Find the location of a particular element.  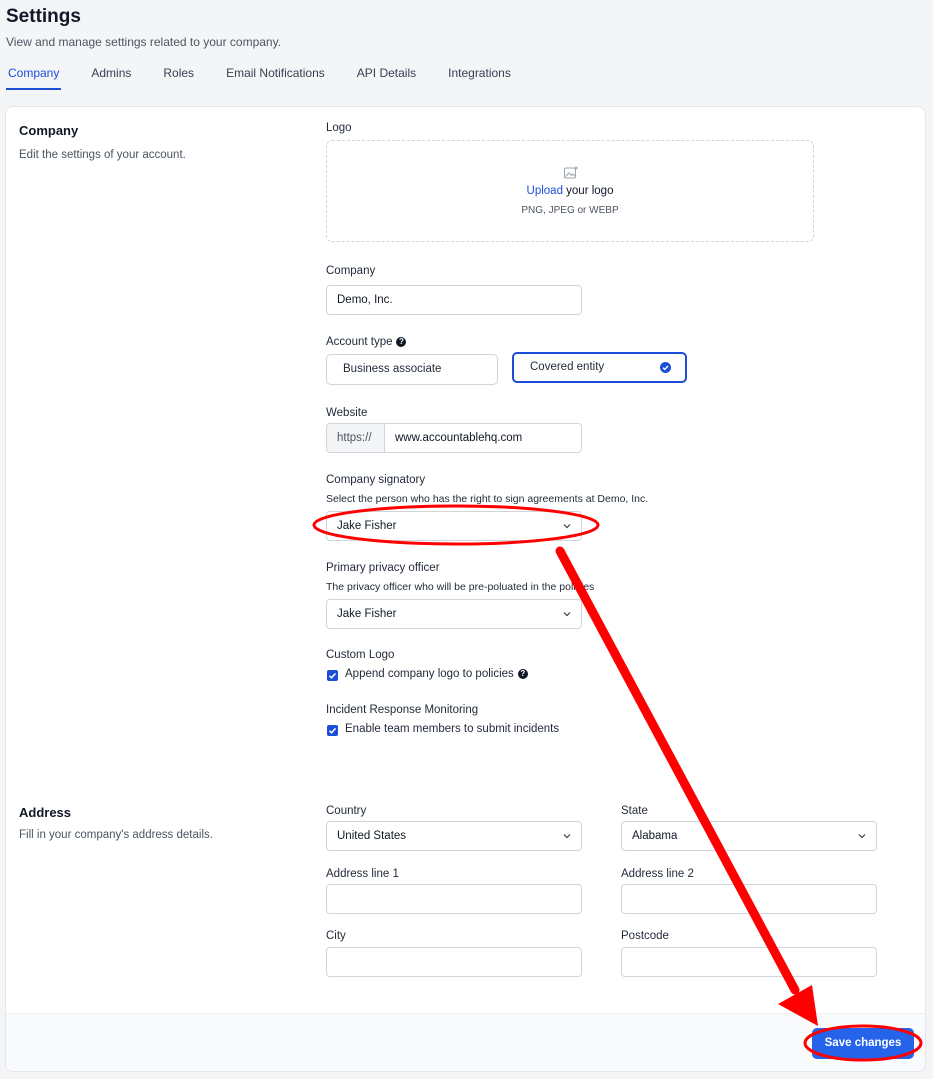

upload-link: Upload is located at coordinates (545, 191).